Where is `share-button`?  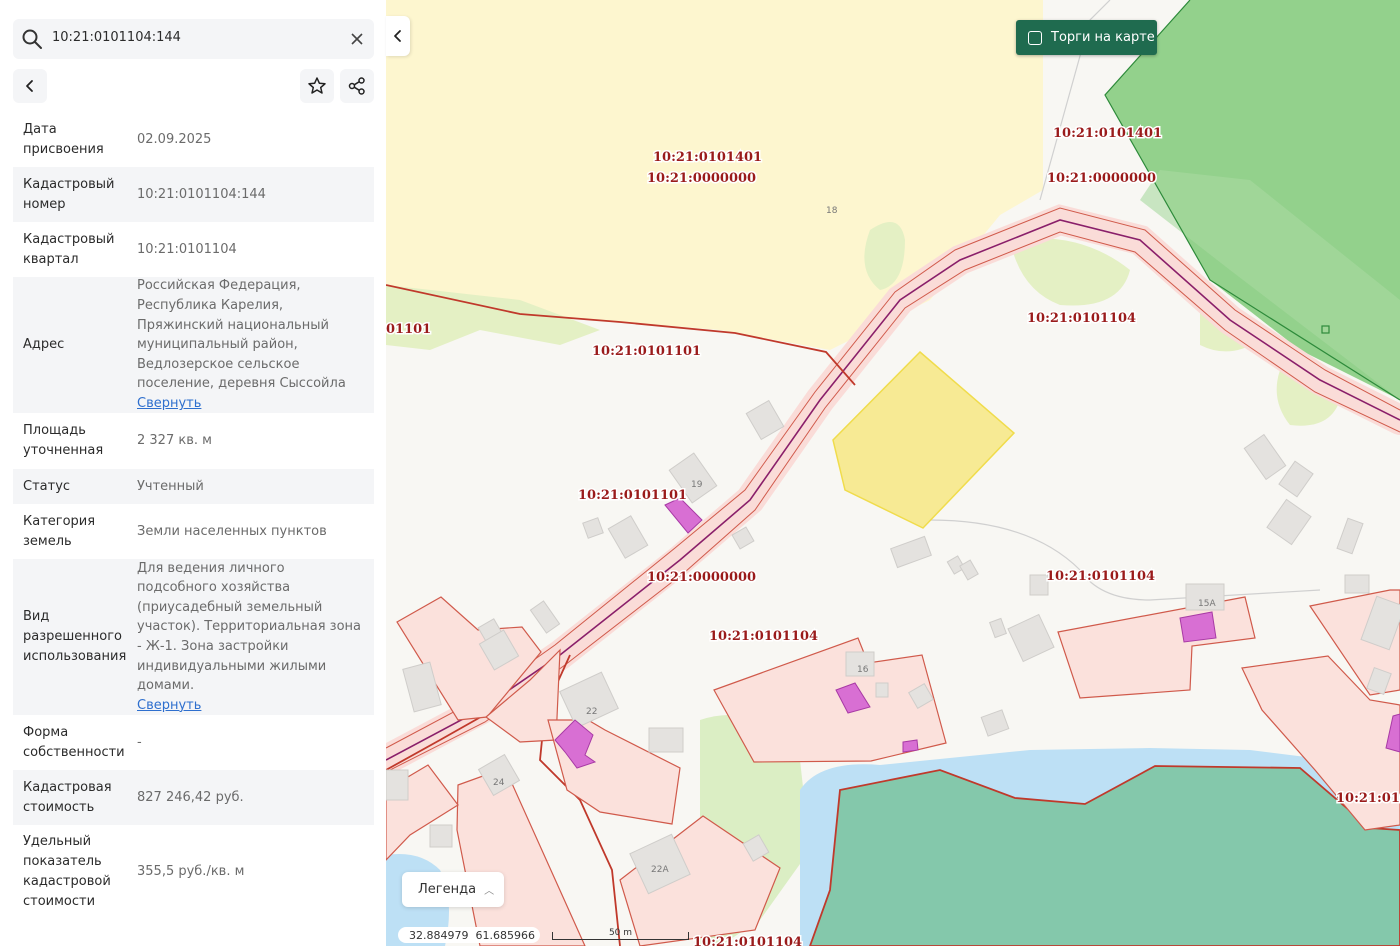 share-button is located at coordinates (357, 86).